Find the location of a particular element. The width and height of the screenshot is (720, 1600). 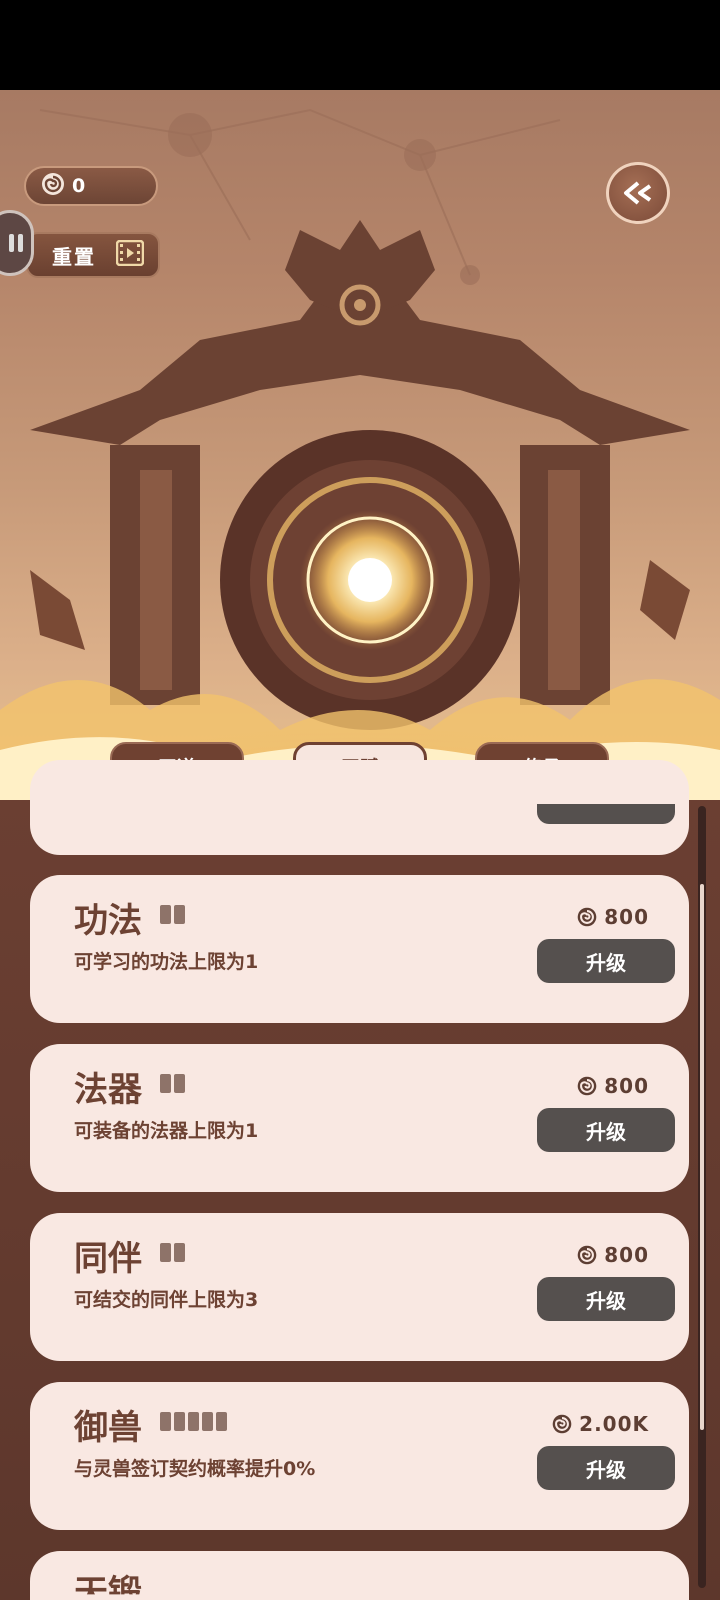

talent-description: 可学习的功法上限为1 is located at coordinates (166, 962).